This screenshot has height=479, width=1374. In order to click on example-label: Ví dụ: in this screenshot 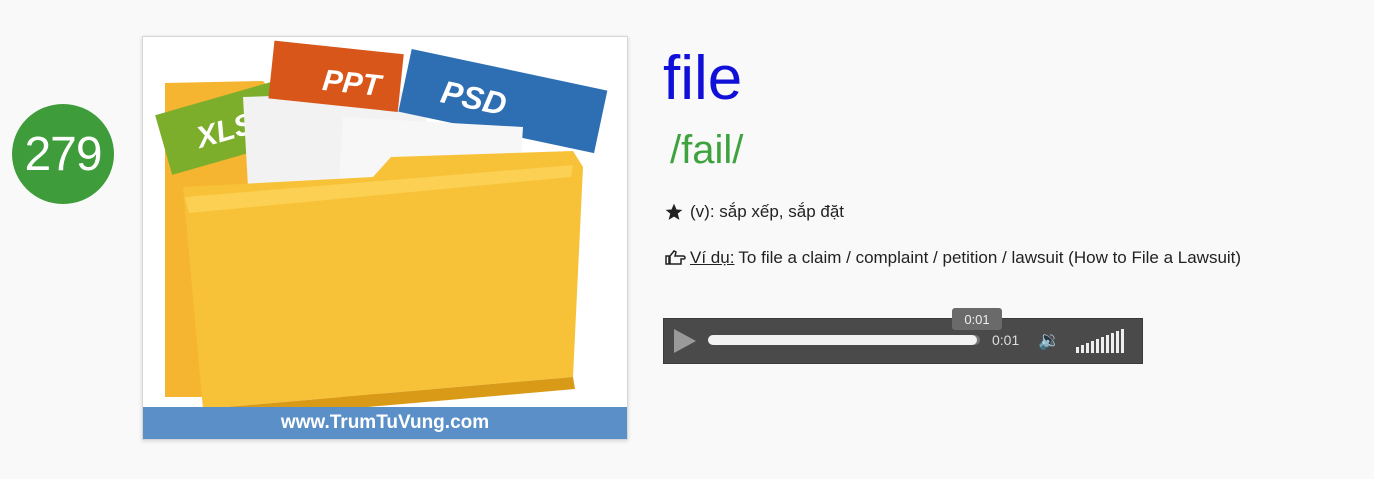, I will do `click(712, 257)`.